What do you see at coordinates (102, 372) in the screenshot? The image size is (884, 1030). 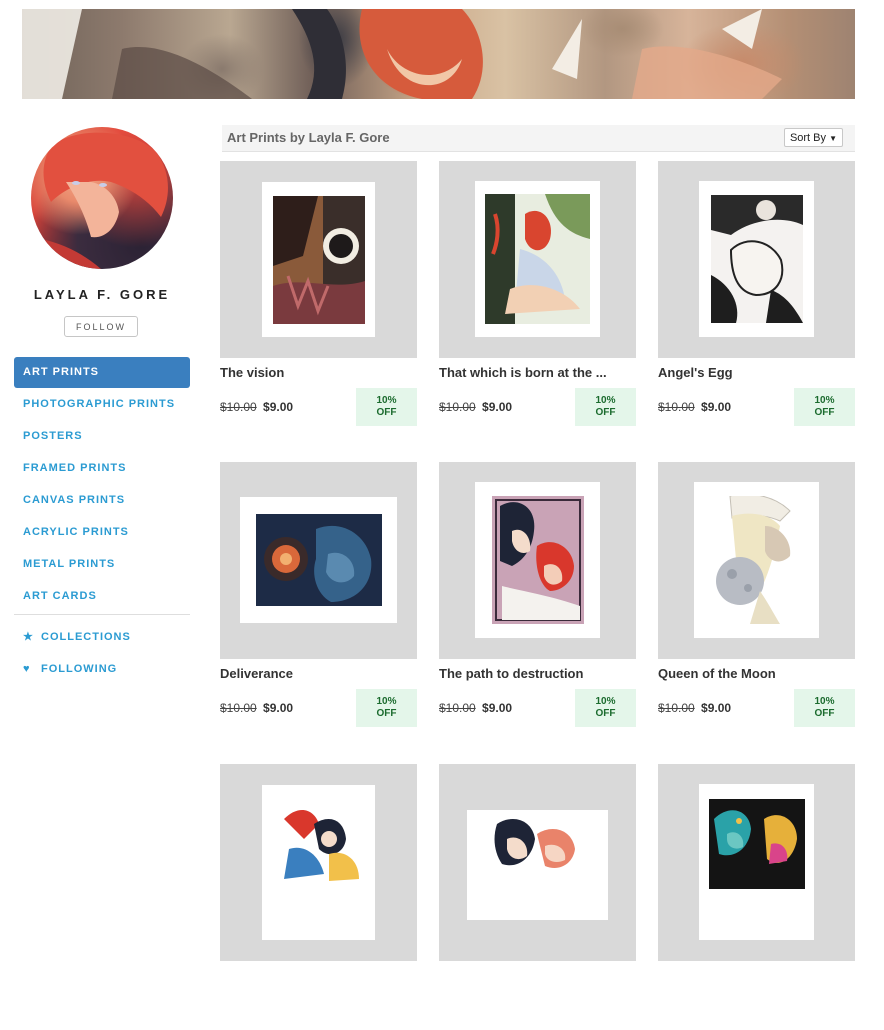 I see `nav-item-art-prints: ART PRINTS` at bounding box center [102, 372].